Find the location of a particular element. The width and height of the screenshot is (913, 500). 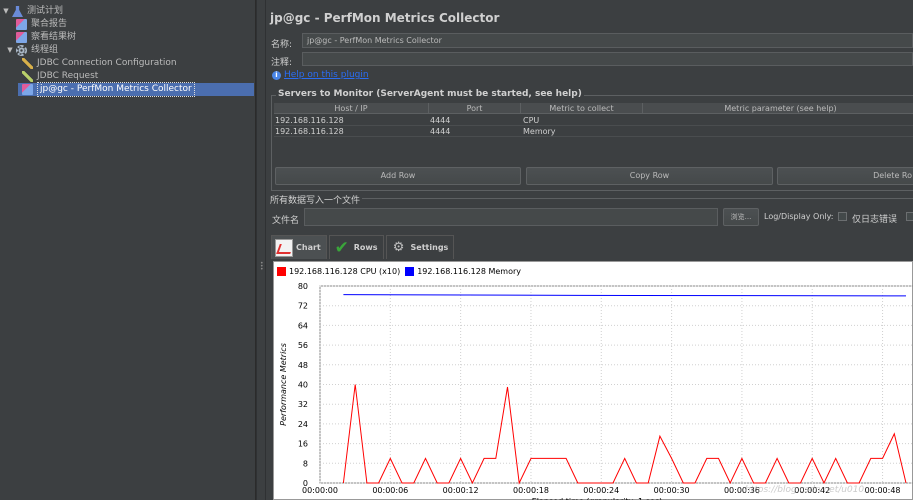

x-tick-label: 00:00:12 is located at coordinates (461, 490).